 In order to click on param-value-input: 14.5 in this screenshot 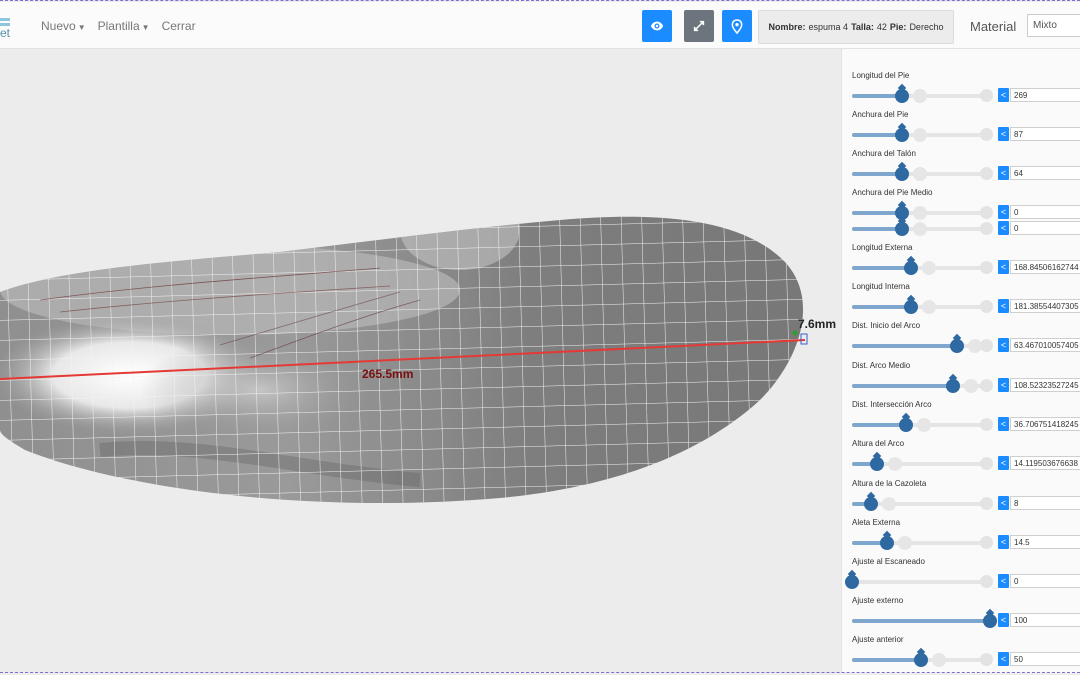, I will do `click(1045, 542)`.